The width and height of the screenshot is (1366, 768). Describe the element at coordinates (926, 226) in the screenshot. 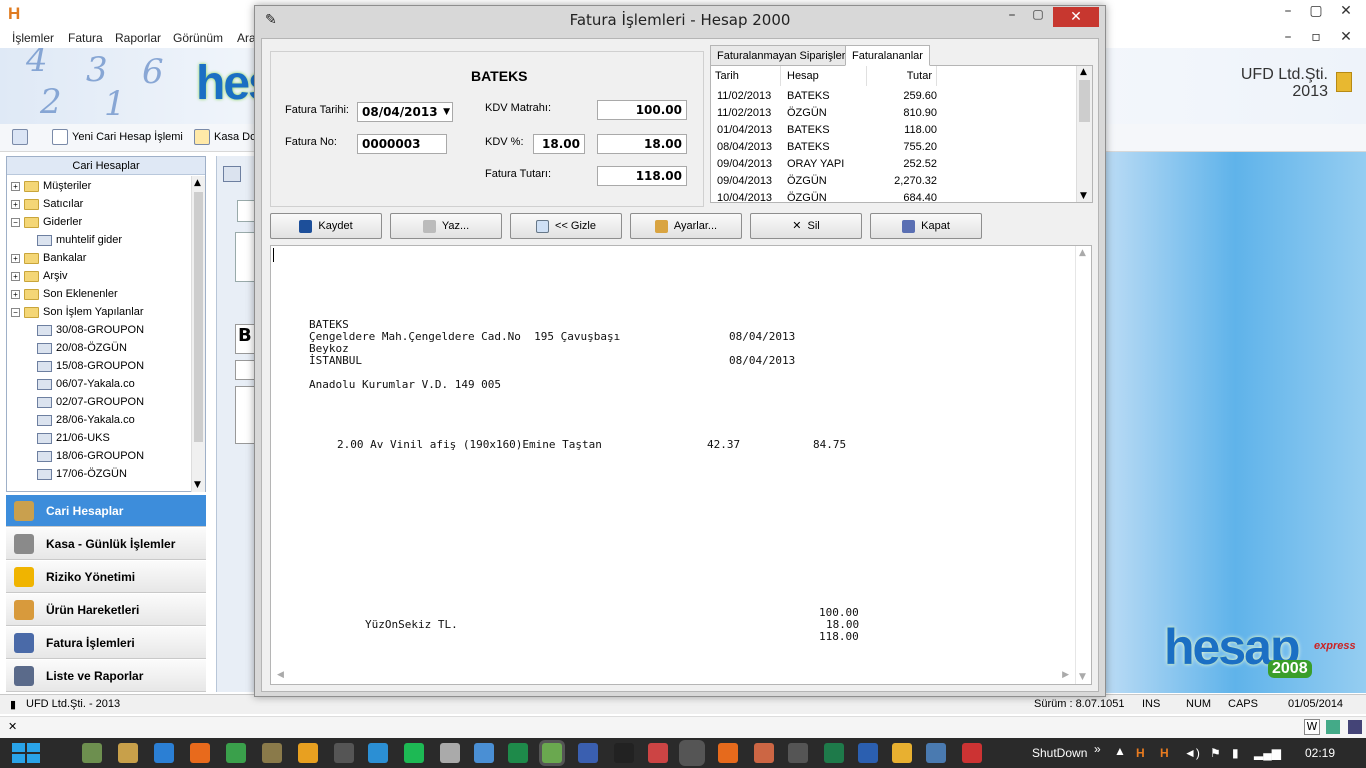

I see `close-button: Kapat` at that location.